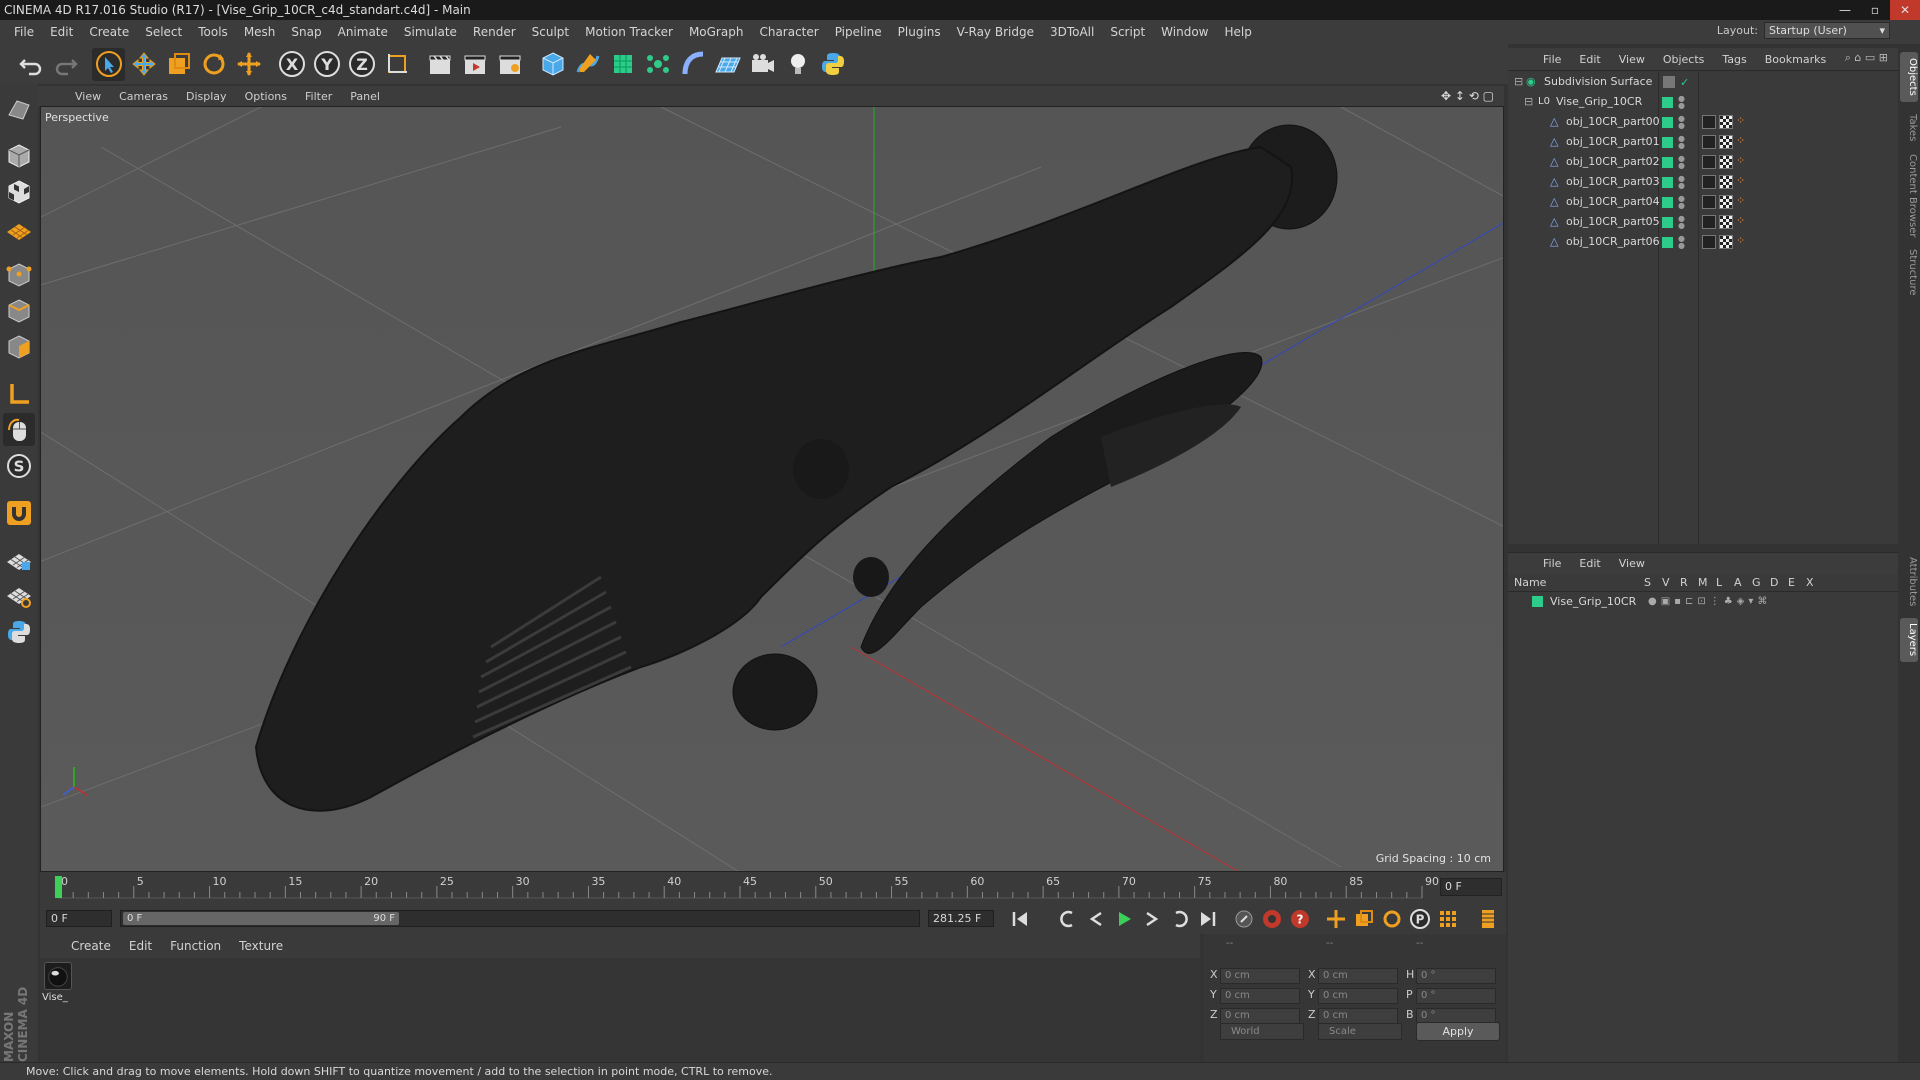 The height and width of the screenshot is (1080, 1920). I want to click on viewport-menu-view: View, so click(88, 96).